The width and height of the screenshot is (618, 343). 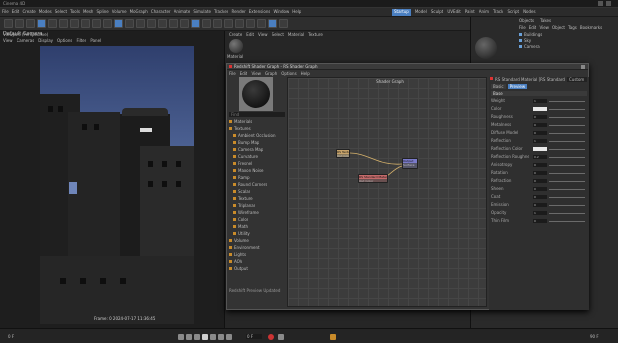 I want to click on tree-item-math: Math, so click(x=261, y=226).